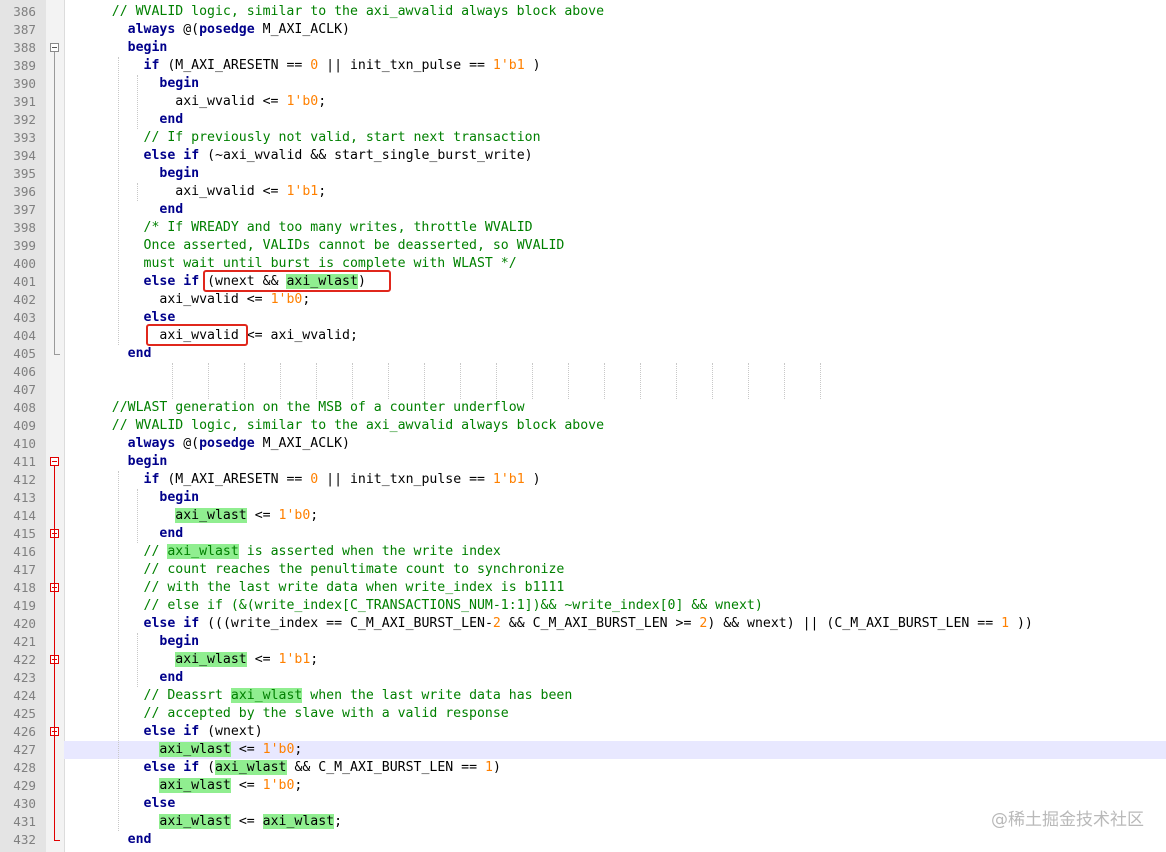  What do you see at coordinates (24, 335) in the screenshot?
I see `line-number: 404` at bounding box center [24, 335].